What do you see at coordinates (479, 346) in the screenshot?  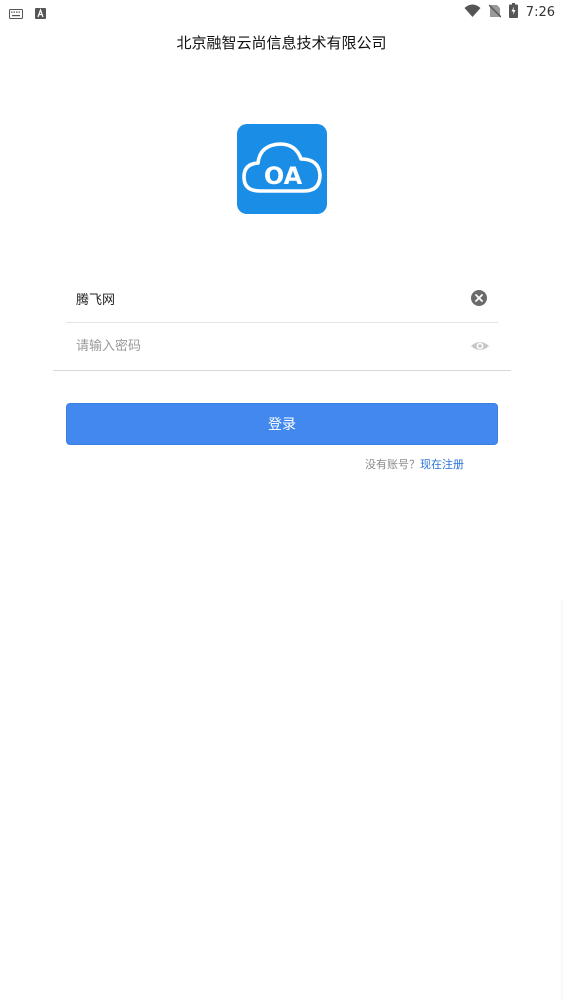 I see `eye-icon` at bounding box center [479, 346].